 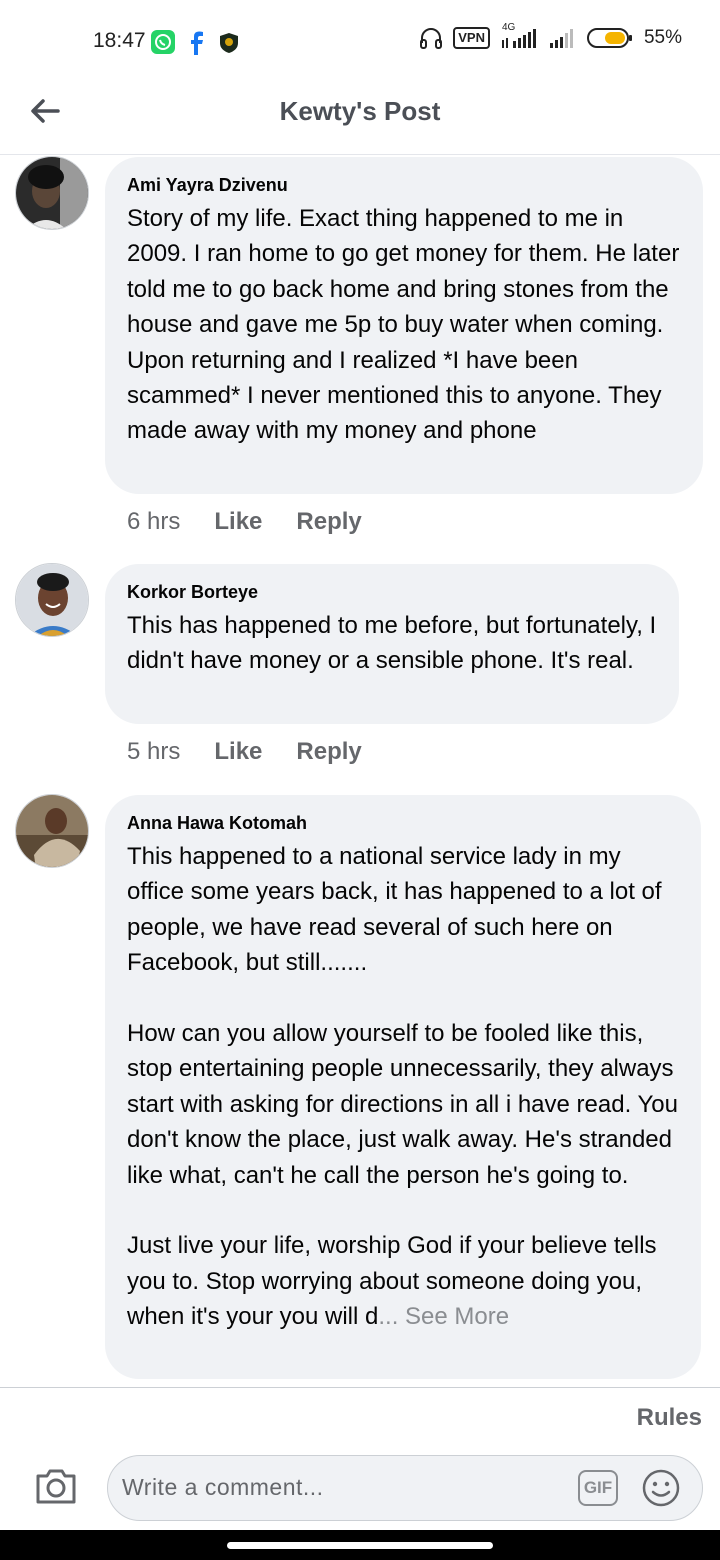 I want to click on see-more-link: ... See More, so click(x=443, y=1316).